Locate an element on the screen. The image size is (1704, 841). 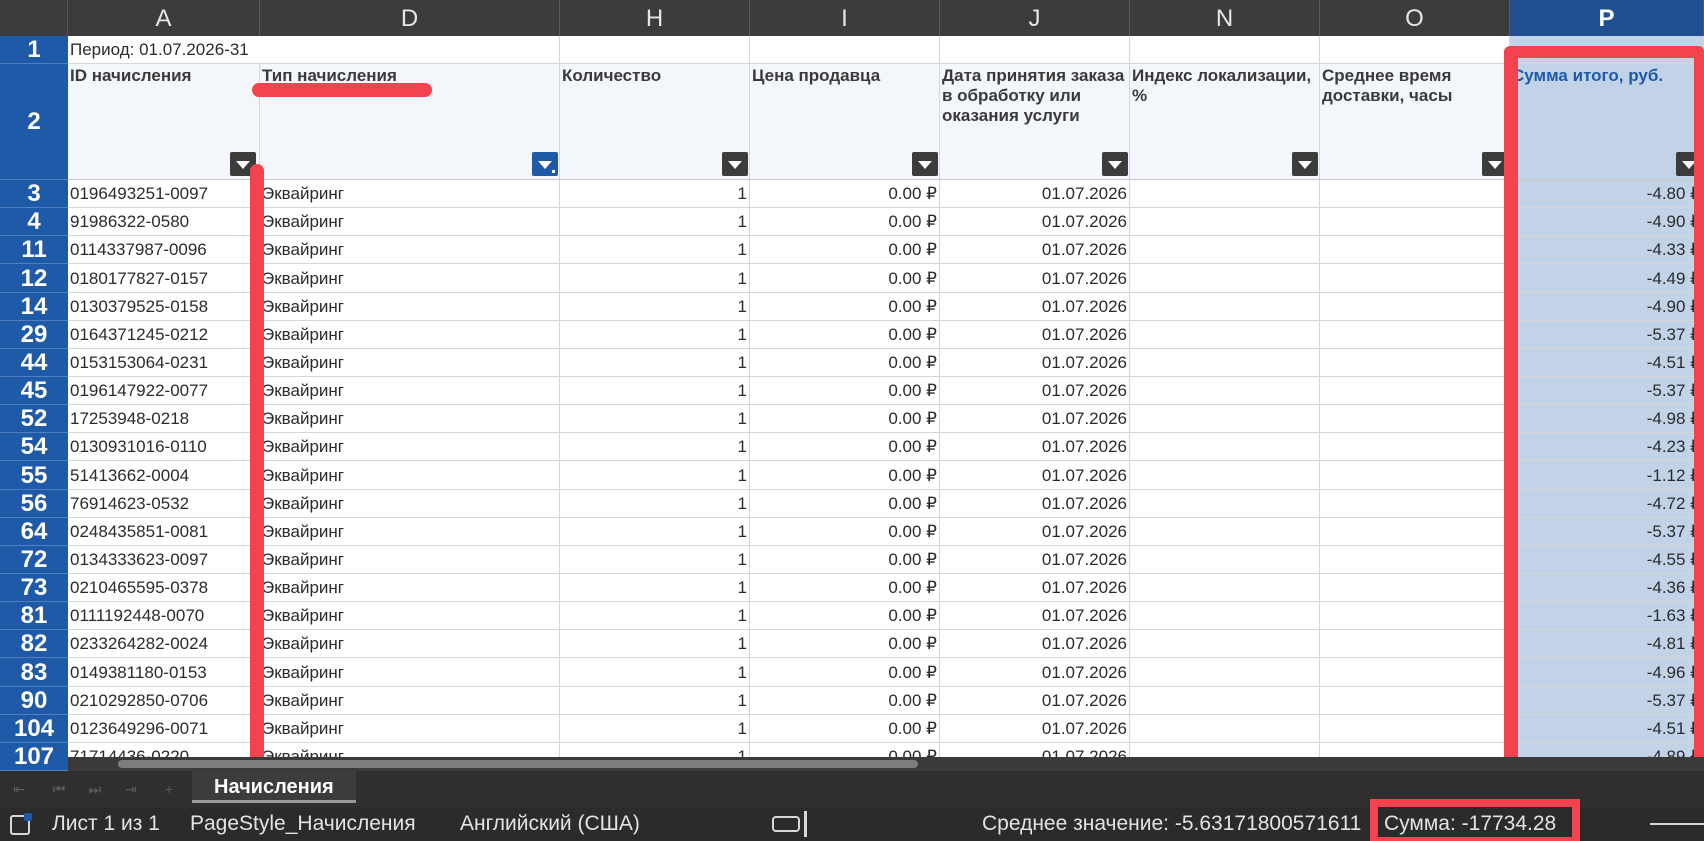
total-cell: -4.36 ₽ is located at coordinates (1607, 588).